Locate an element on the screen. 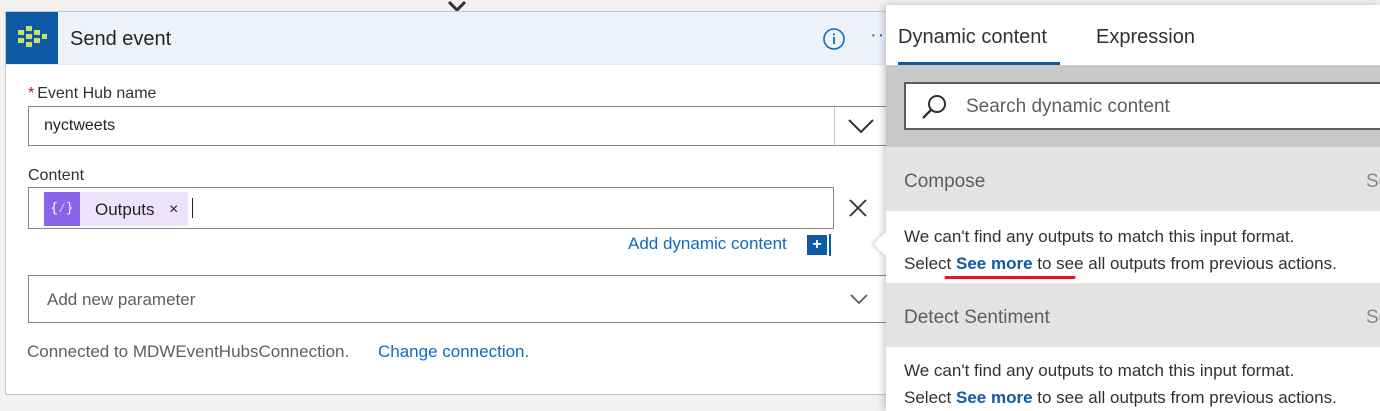 This screenshot has height=411, width=1380. section-header-detect-sentiment: Detect Sentiment Se is located at coordinates (1133, 315).